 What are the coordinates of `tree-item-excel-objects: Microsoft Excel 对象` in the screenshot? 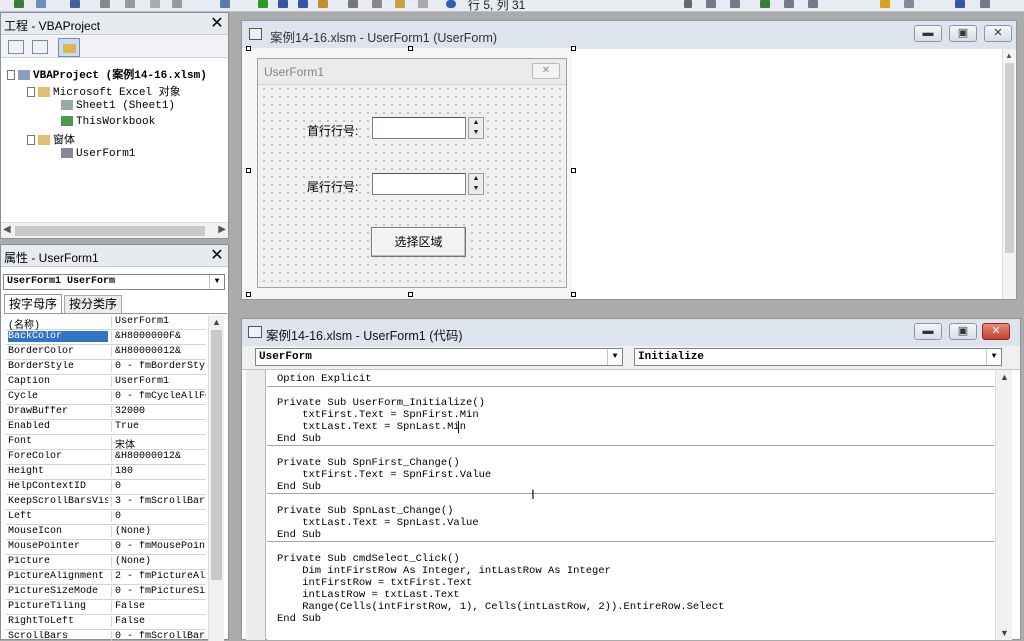 It's located at (104, 91).